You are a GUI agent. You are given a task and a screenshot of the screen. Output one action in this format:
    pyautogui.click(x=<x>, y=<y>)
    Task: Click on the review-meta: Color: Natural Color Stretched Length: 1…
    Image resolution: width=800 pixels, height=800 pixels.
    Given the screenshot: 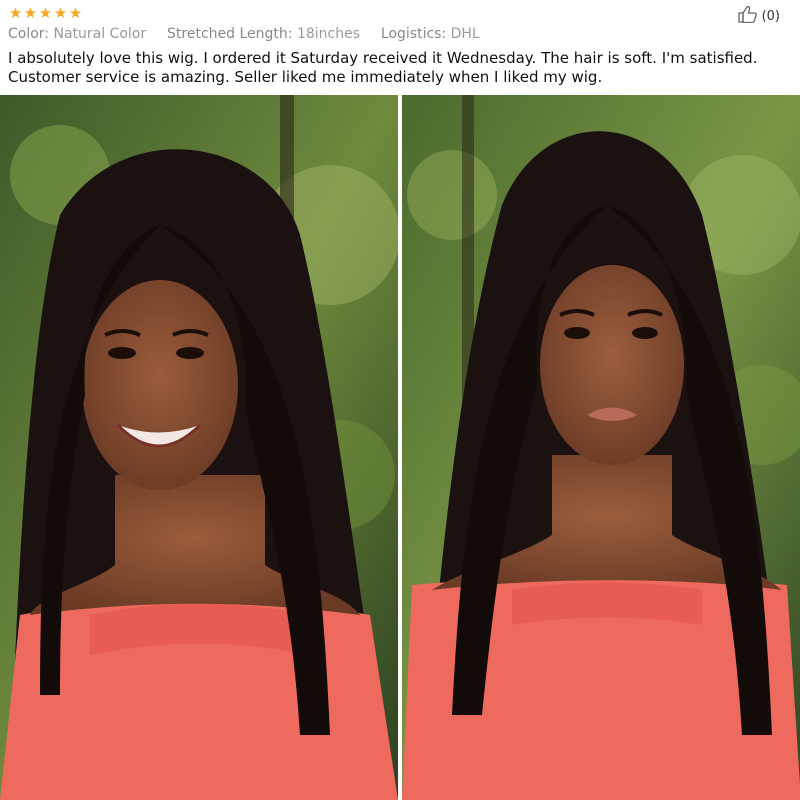 What is the action you would take?
    pyautogui.click(x=244, y=34)
    